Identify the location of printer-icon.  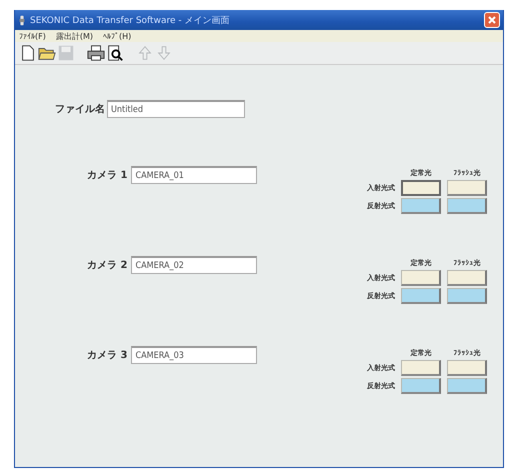
(96, 53).